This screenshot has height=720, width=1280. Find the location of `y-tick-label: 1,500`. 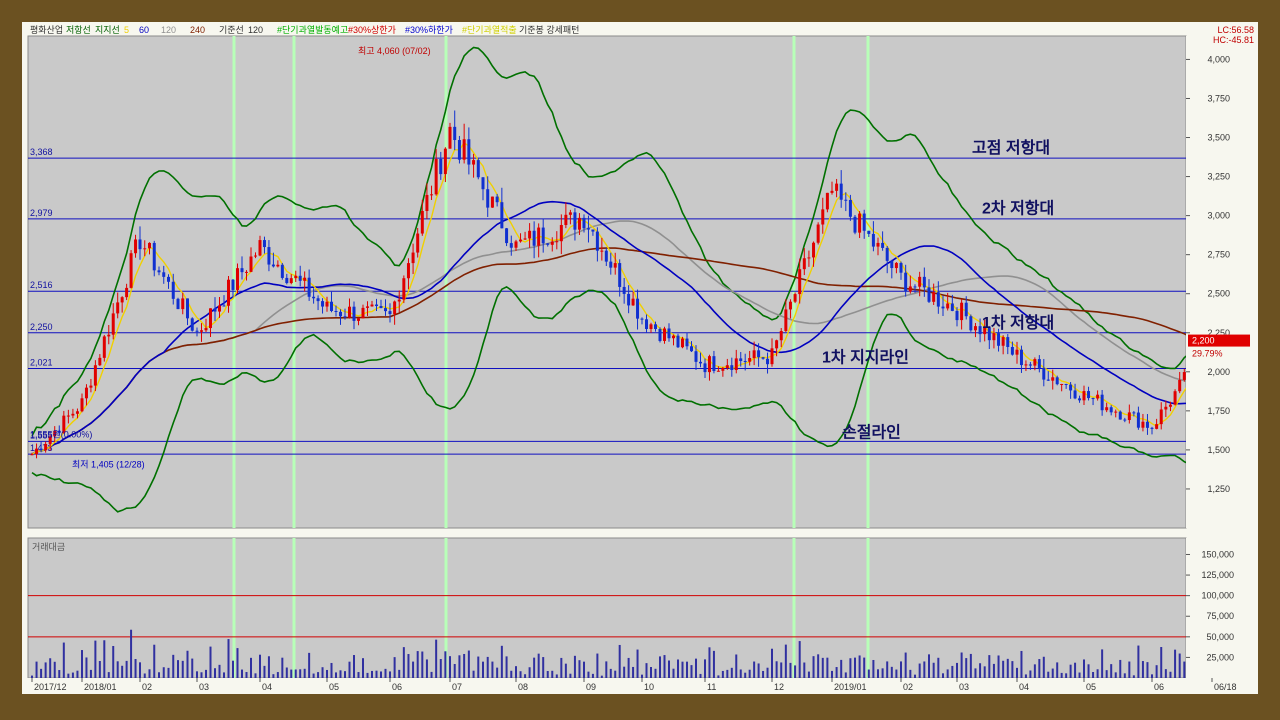

y-tick-label: 1,500 is located at coordinates (1218, 450).